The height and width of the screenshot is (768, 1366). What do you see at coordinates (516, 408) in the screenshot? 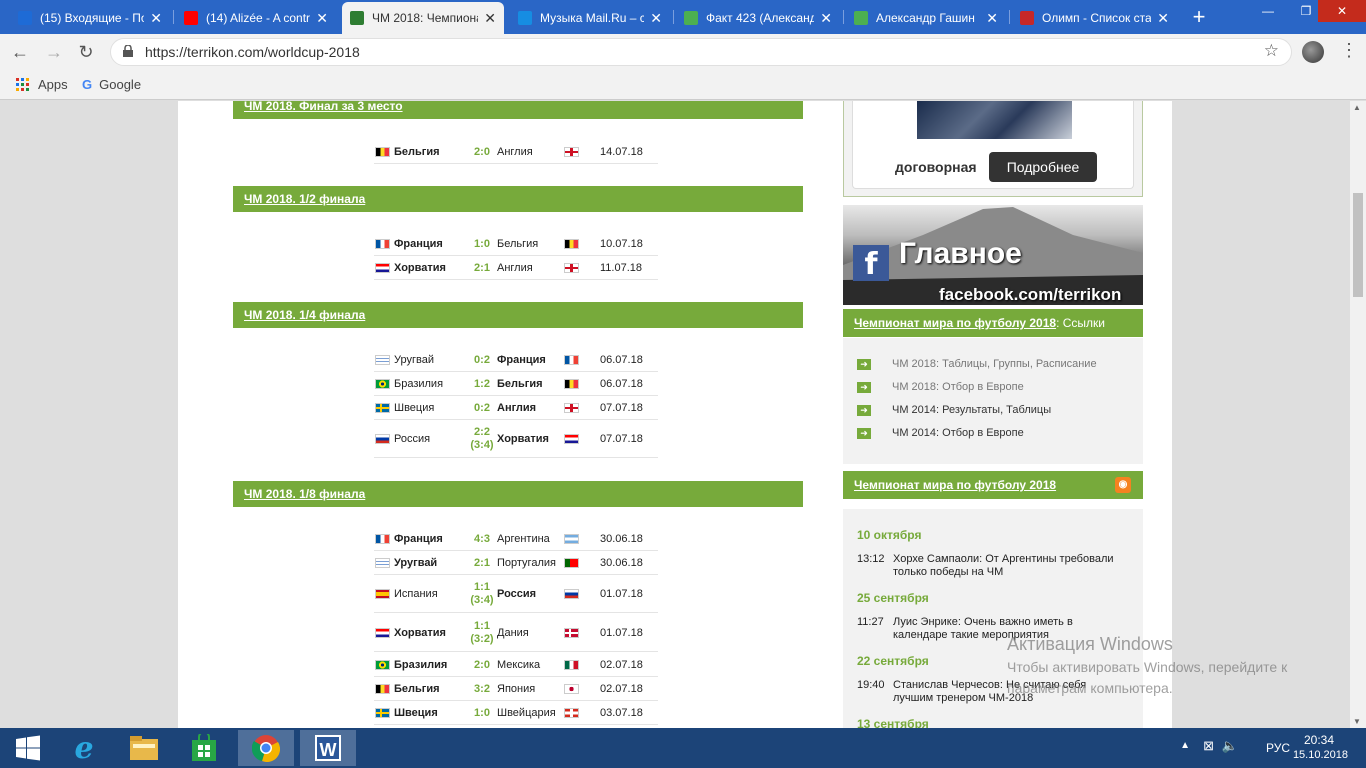
I see `match-row: Швеция 0:2 Англия 07.07.18` at bounding box center [516, 408].